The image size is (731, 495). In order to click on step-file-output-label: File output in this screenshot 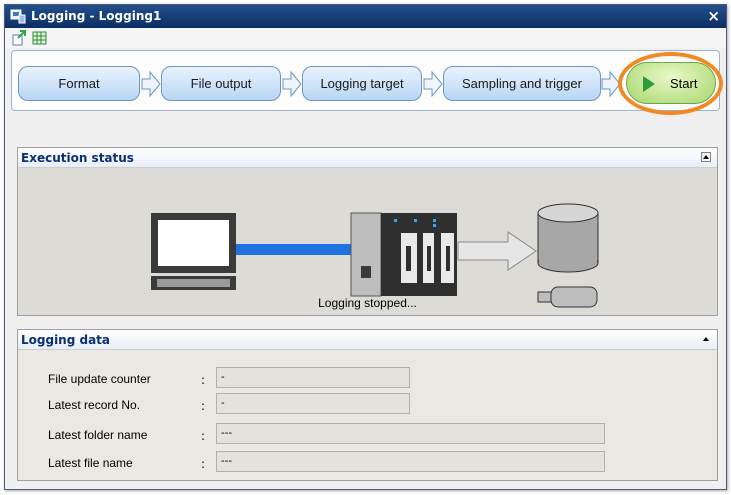, I will do `click(221, 83)`.